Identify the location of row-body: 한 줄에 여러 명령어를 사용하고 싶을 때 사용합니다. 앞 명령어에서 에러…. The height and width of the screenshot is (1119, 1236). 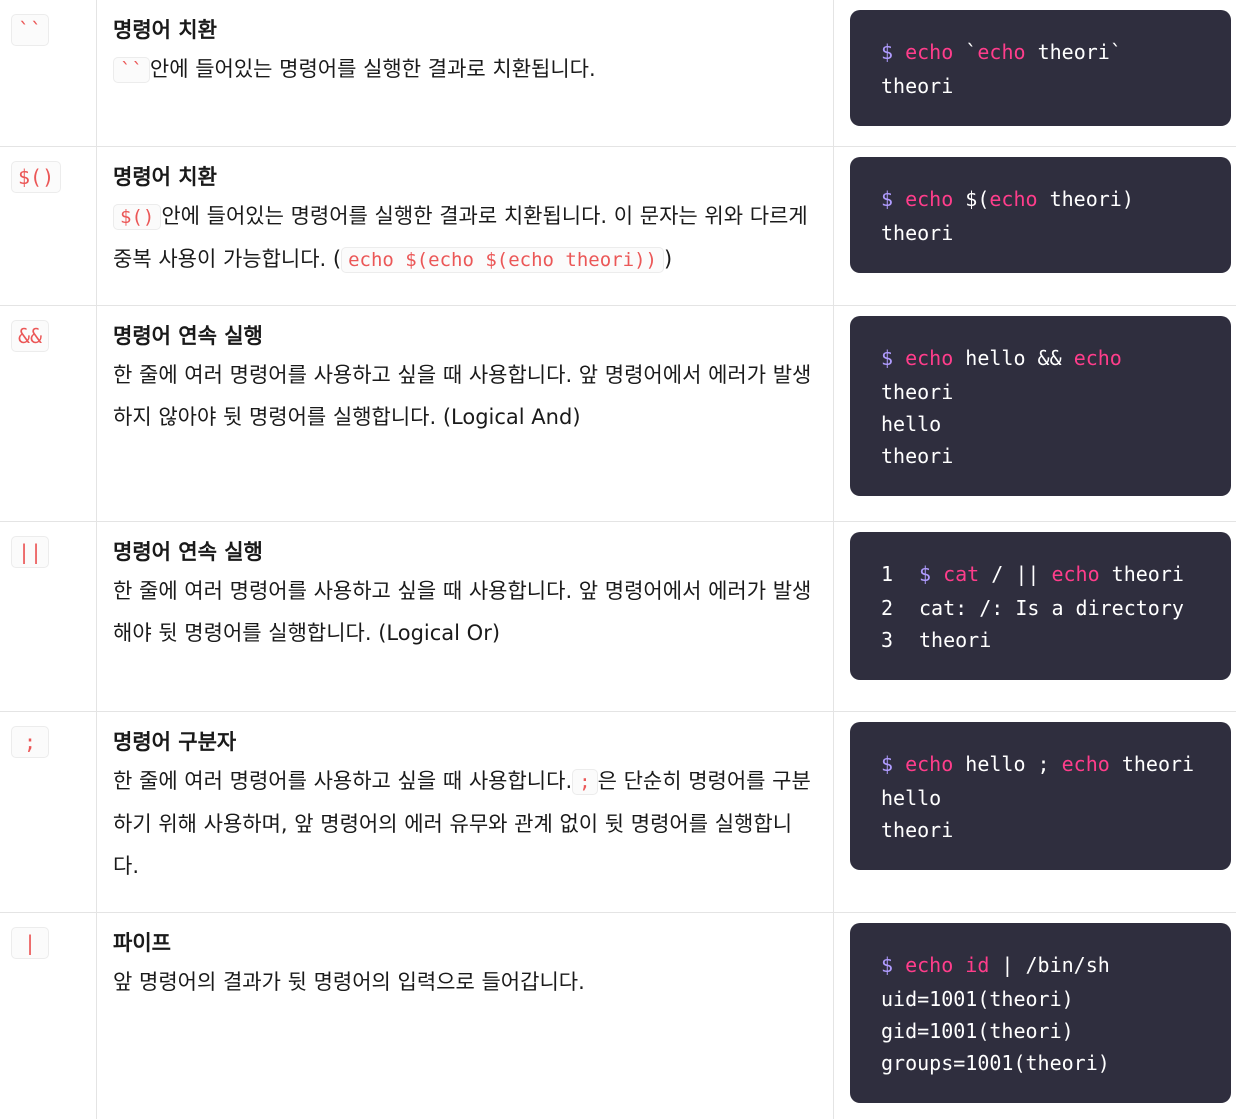
(465, 612).